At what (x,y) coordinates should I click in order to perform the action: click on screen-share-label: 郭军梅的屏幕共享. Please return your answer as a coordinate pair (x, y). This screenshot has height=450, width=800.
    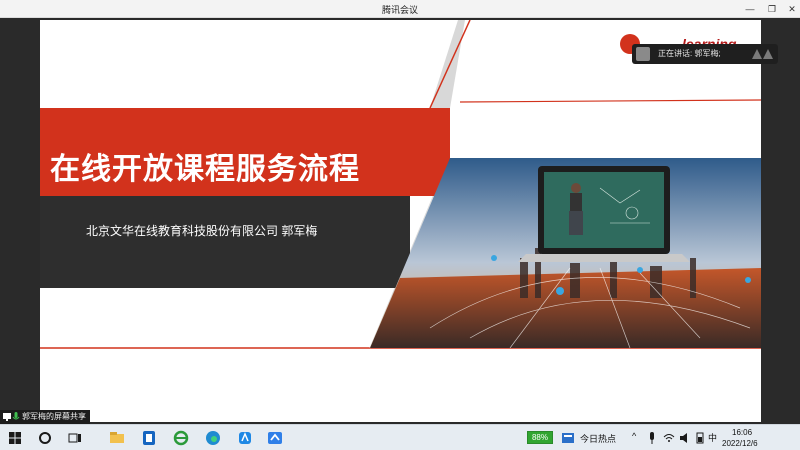
    Looking at the image, I should click on (45, 417).